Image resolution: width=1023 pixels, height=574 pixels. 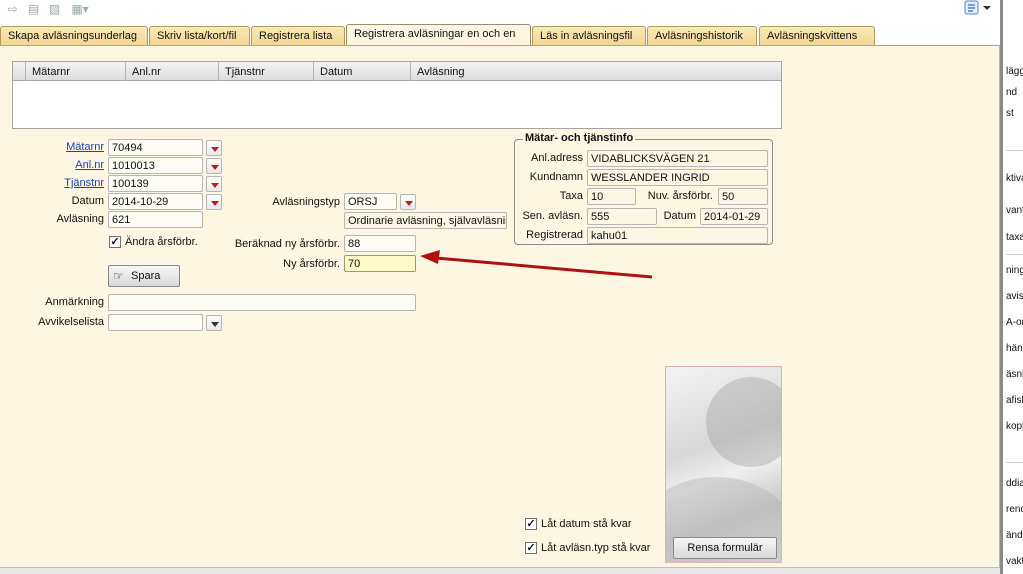 What do you see at coordinates (677, 158) in the screenshot?
I see `anladress-field: VIDABLICKSVÄGEN 21` at bounding box center [677, 158].